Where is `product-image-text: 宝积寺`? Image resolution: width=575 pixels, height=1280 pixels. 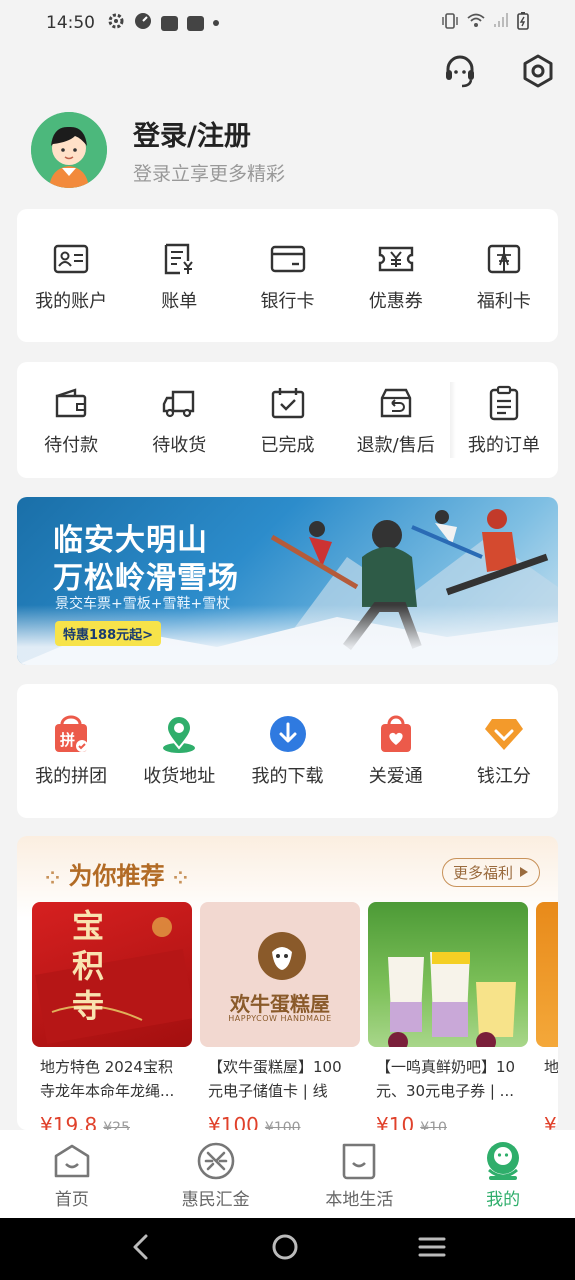
product-image-text: 宝积寺 is located at coordinates (88, 966).